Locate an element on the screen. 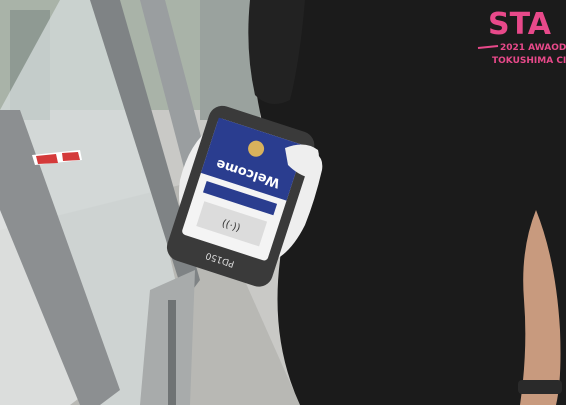  gate-post is located at coordinates (172, 352).